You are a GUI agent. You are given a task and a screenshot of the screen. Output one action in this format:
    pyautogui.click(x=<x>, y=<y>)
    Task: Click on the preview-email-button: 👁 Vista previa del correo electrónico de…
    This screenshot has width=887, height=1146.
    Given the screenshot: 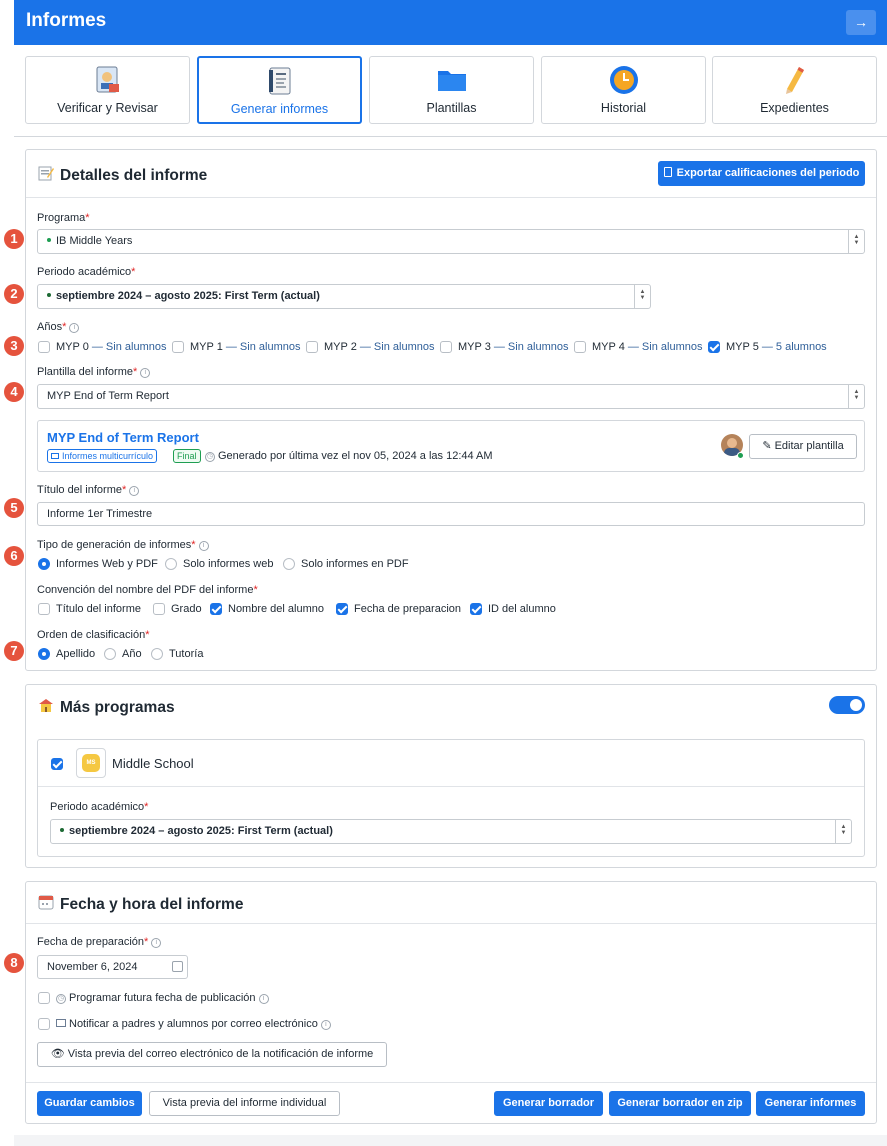 What is the action you would take?
    pyautogui.click(x=212, y=1054)
    